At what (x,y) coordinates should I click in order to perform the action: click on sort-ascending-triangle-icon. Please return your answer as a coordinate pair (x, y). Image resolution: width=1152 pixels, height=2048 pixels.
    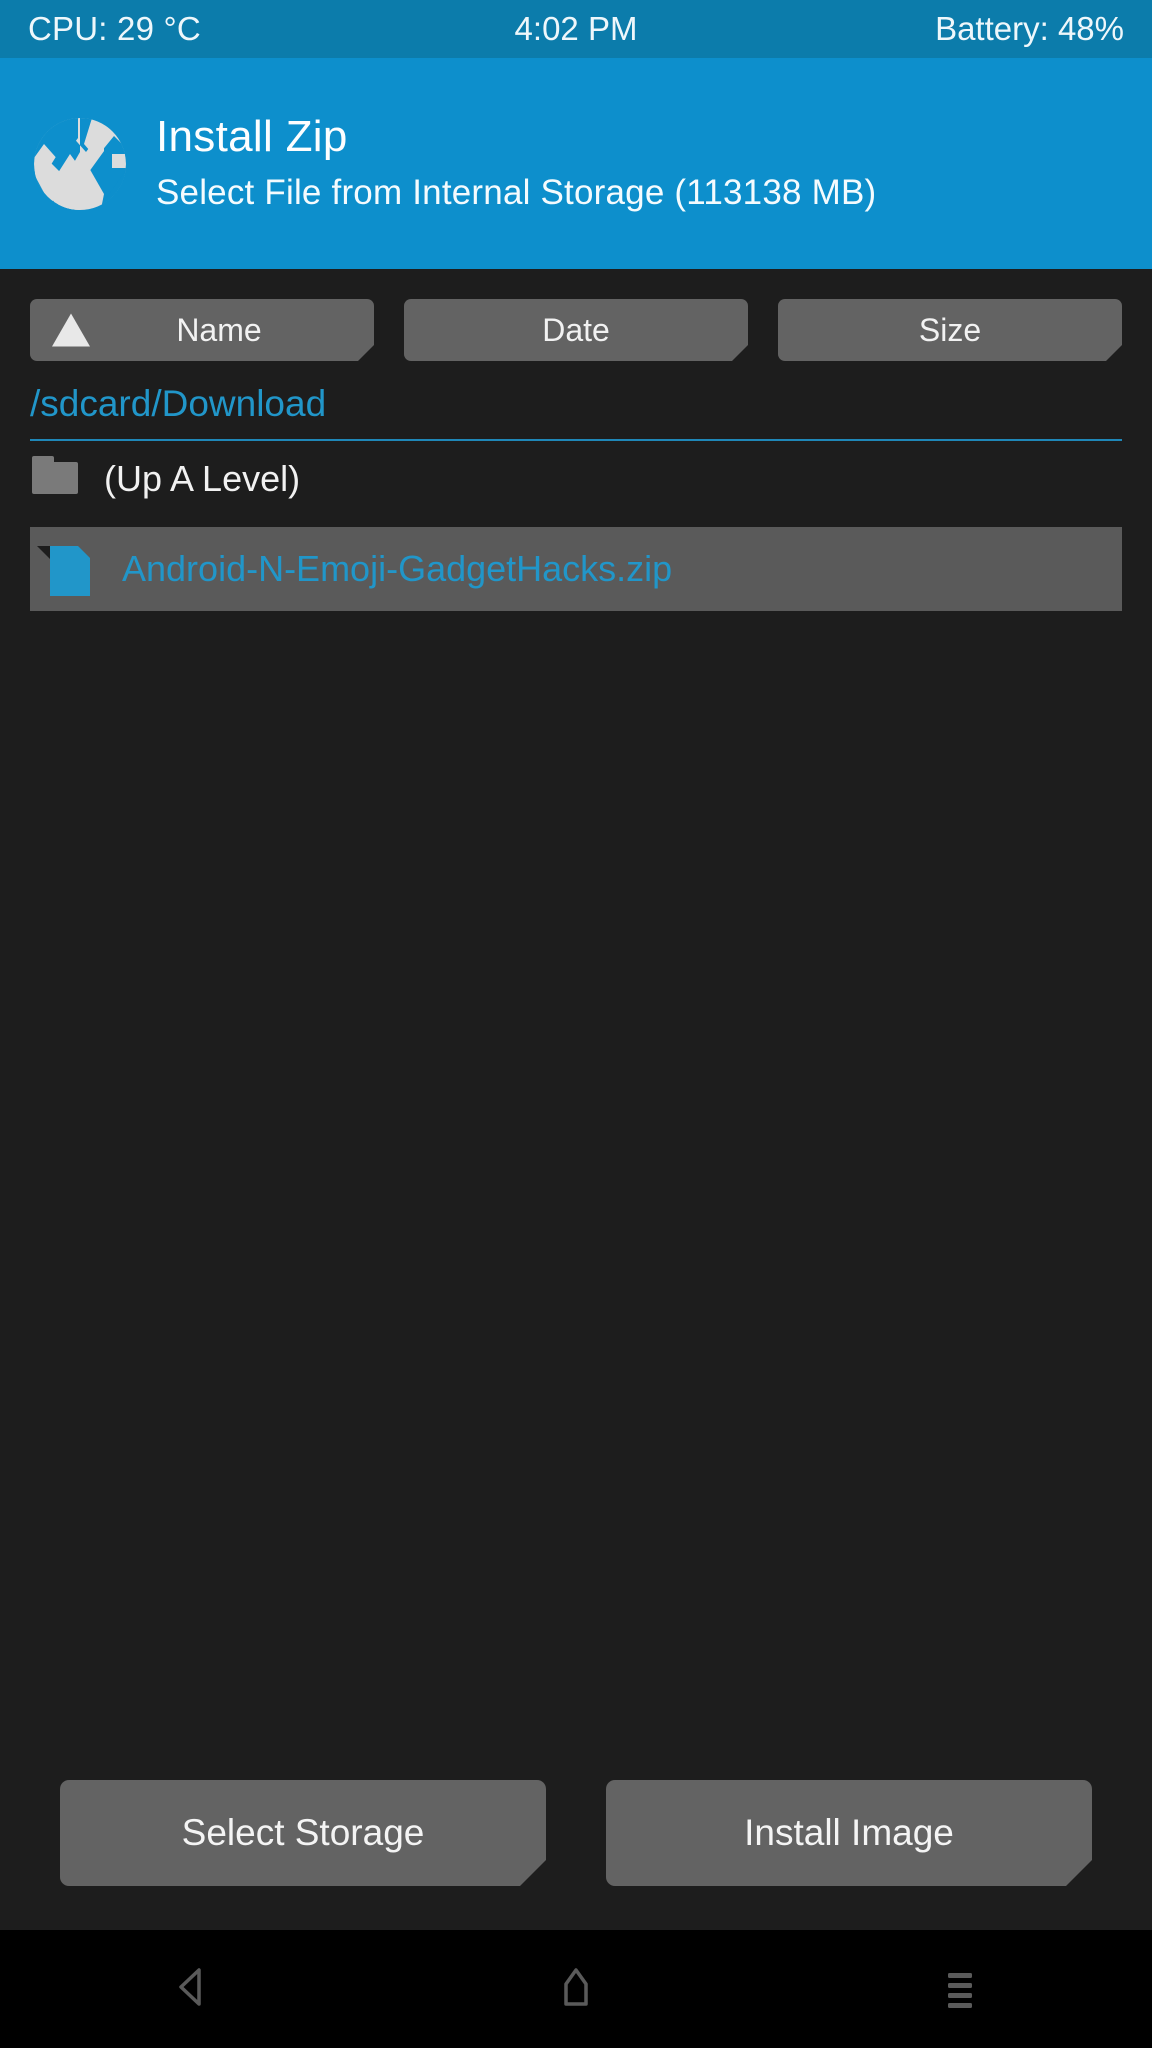
    Looking at the image, I should click on (71, 330).